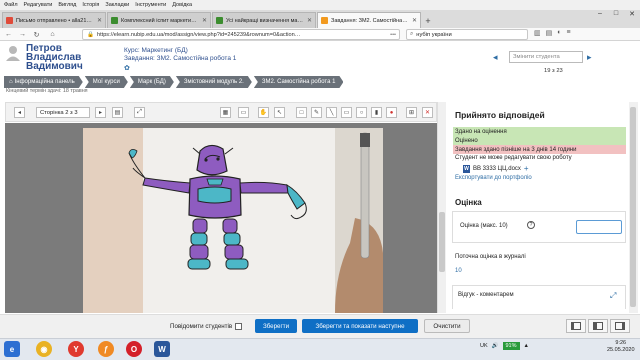 Image resolution: width=640 pixels, height=360 pixels. I want to click on menu-file: Файл, so click(11, 5).